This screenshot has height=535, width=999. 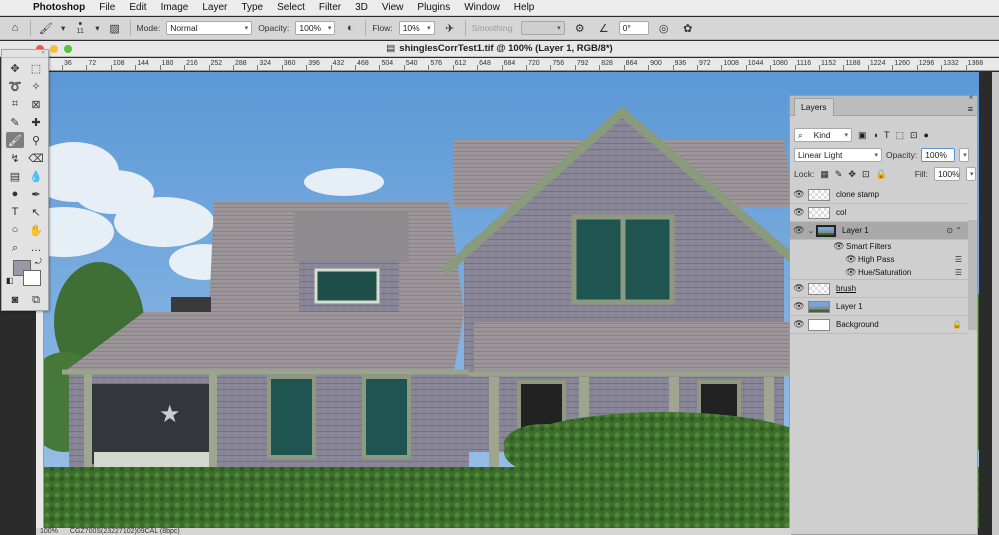 What do you see at coordinates (664, 28) in the screenshot?
I see `pressure-size-icon: ◎` at bounding box center [664, 28].